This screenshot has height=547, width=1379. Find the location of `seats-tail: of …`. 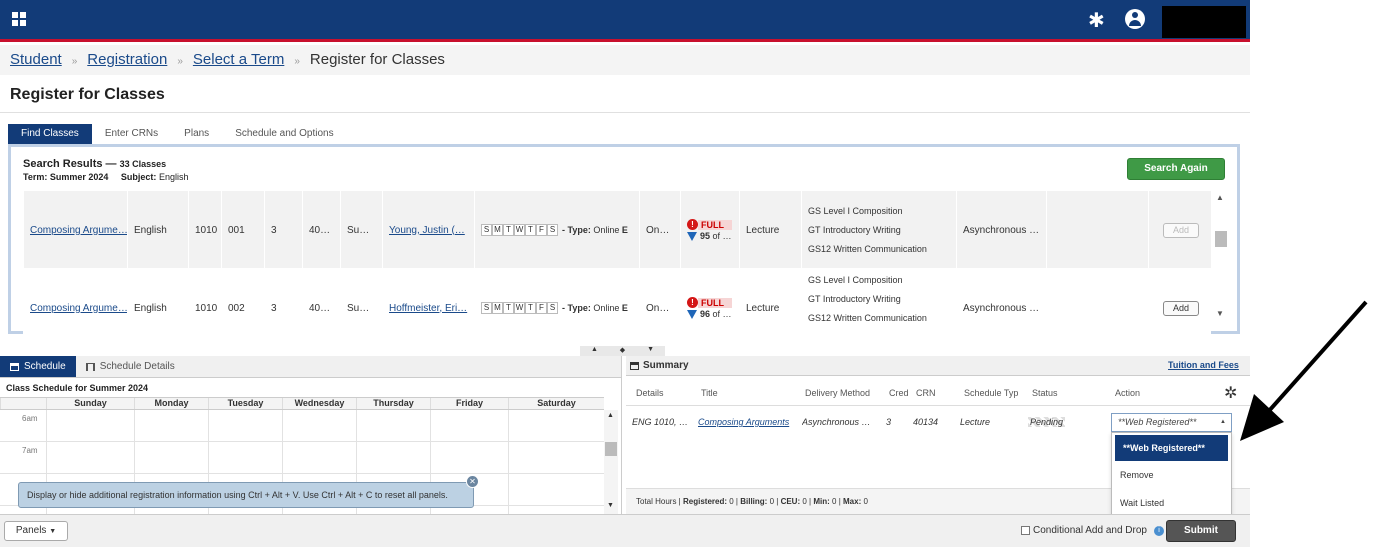

seats-tail: of … is located at coordinates (722, 236).